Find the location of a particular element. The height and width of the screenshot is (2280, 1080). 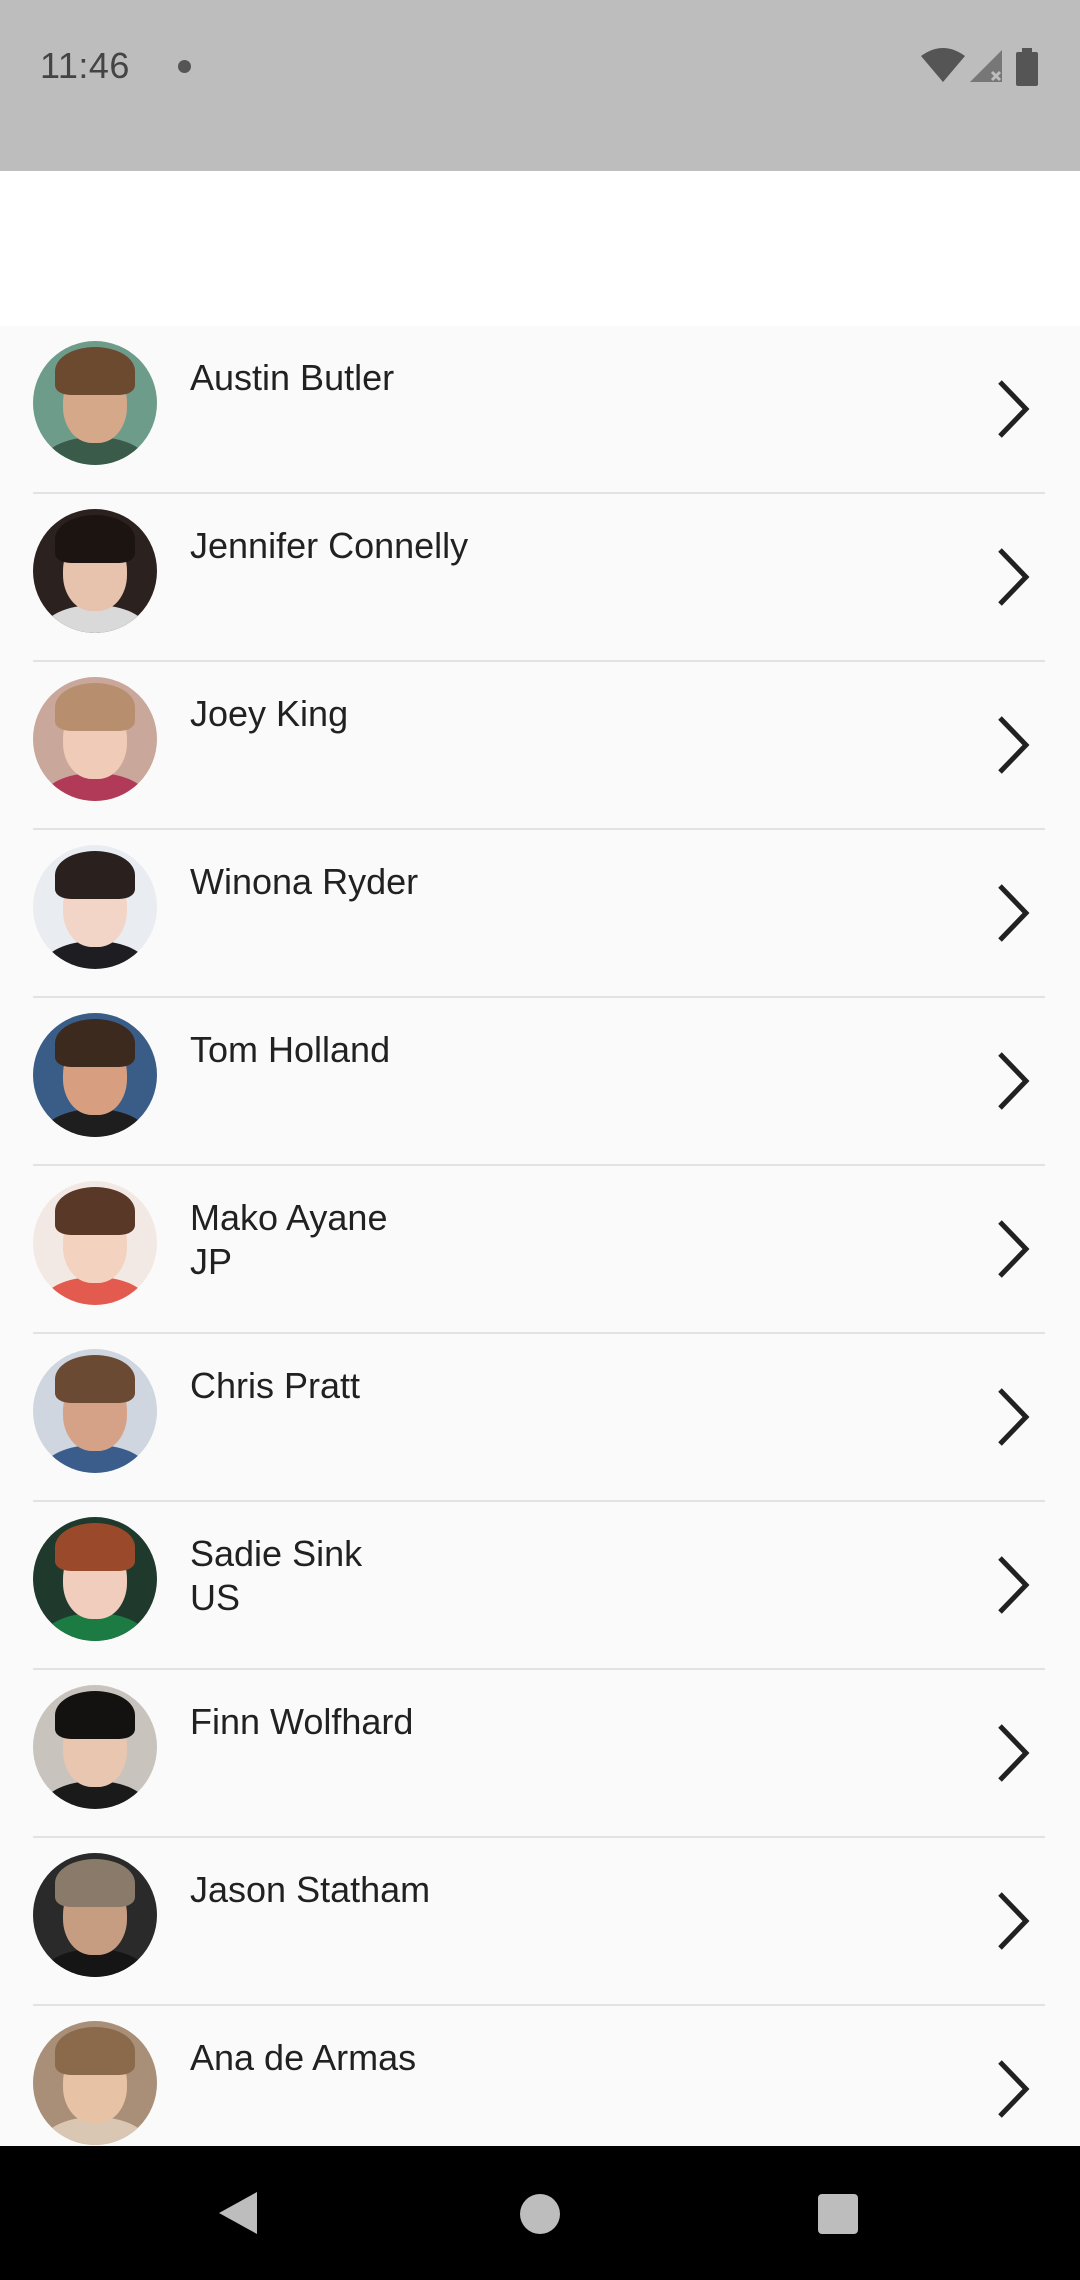

list-item-text: Jennifer Connelly is located at coordinates (329, 546).